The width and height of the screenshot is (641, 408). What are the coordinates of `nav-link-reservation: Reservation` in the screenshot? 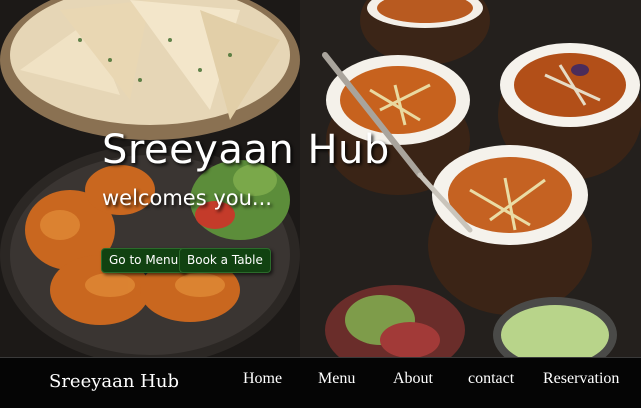 It's located at (581, 379).